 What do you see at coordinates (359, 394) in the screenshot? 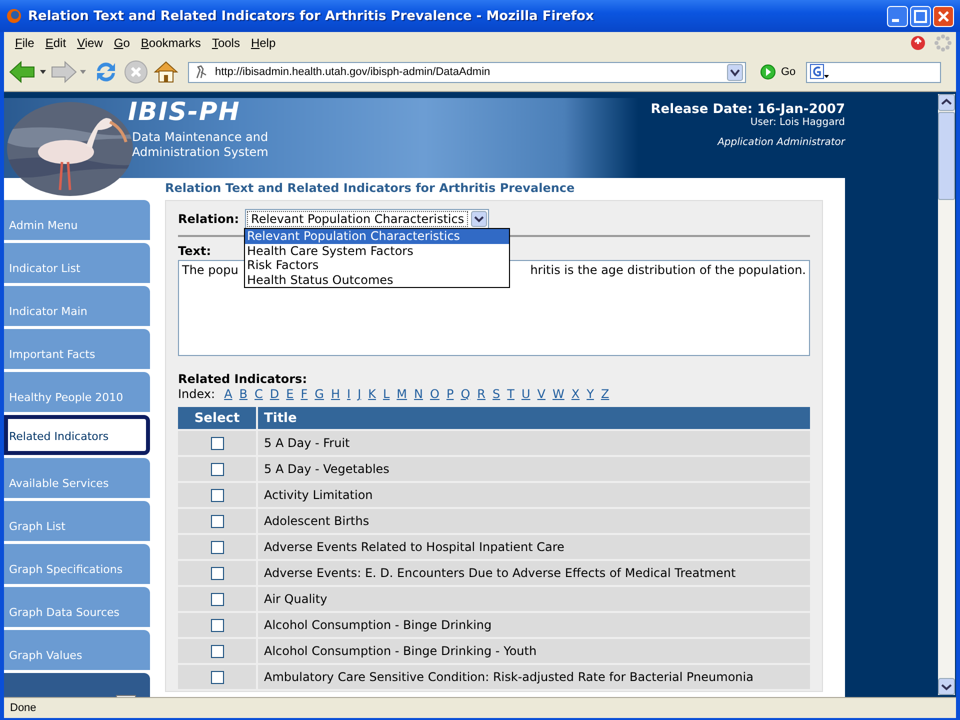
I see `index-link: J` at bounding box center [359, 394].